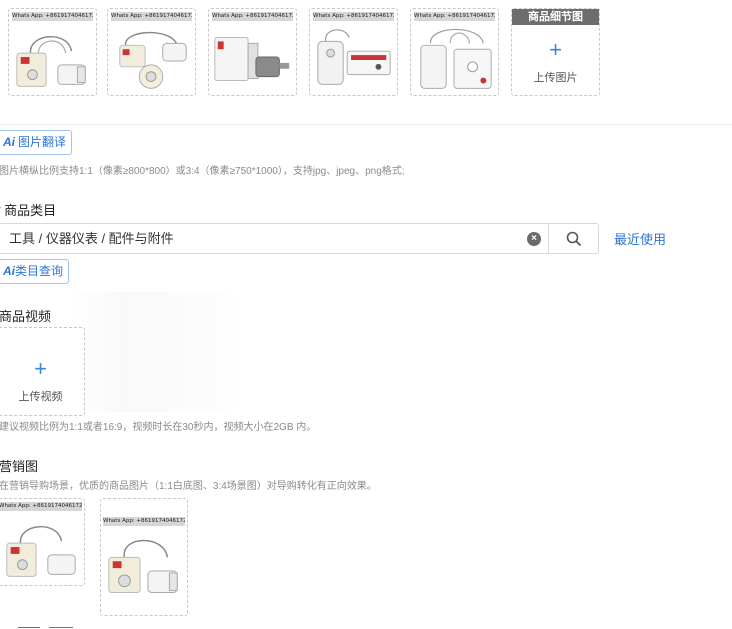  What do you see at coordinates (640, 238) in the screenshot?
I see `recent-used-link: 最近使用` at bounding box center [640, 238].